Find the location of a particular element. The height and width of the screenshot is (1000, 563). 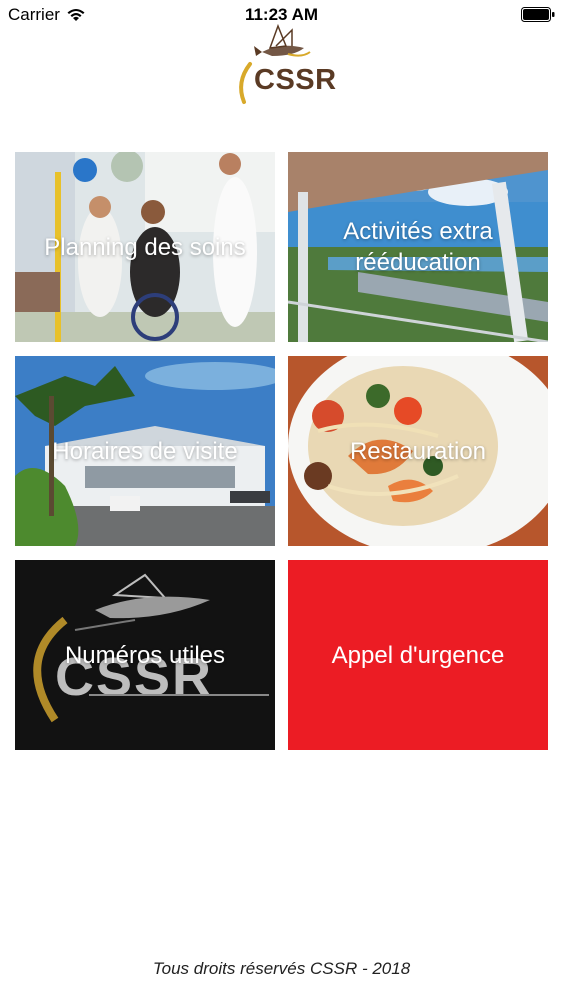

tile-label: Numéros utiles is located at coordinates (145, 655).